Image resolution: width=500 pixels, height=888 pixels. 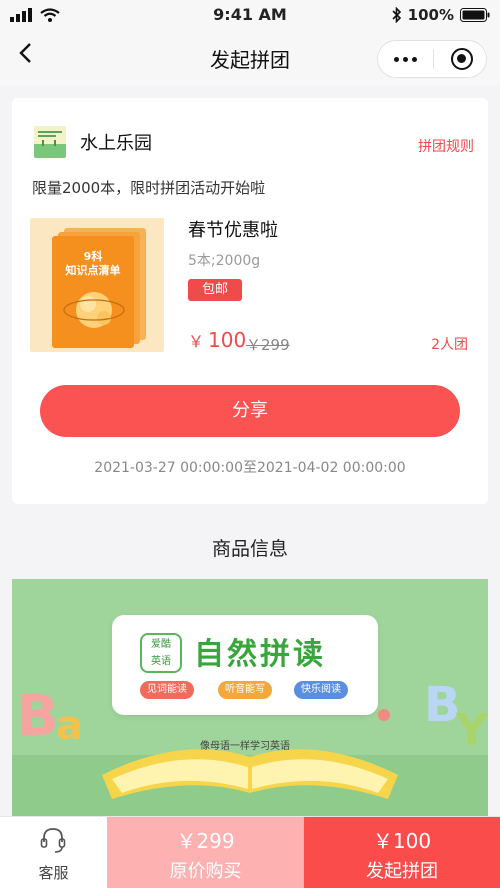 I want to click on start-group-button: ￥100 发起拼团, so click(x=402, y=852).